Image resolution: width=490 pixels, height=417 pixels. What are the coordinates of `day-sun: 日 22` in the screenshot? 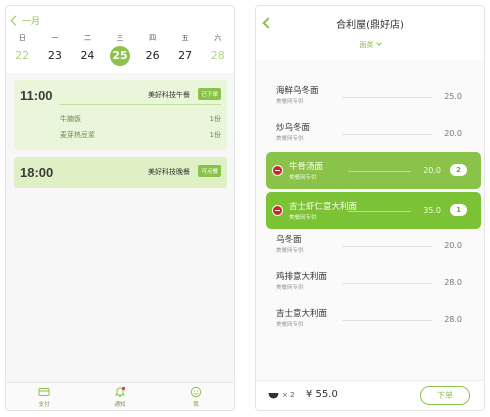 It's located at (22, 49).